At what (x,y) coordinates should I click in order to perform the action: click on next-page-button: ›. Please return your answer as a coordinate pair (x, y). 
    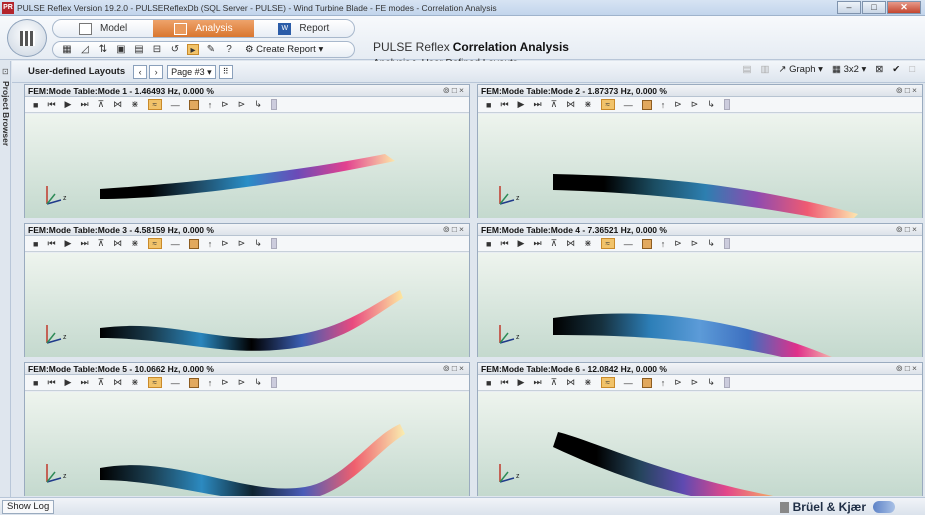
    Looking at the image, I should click on (156, 71).